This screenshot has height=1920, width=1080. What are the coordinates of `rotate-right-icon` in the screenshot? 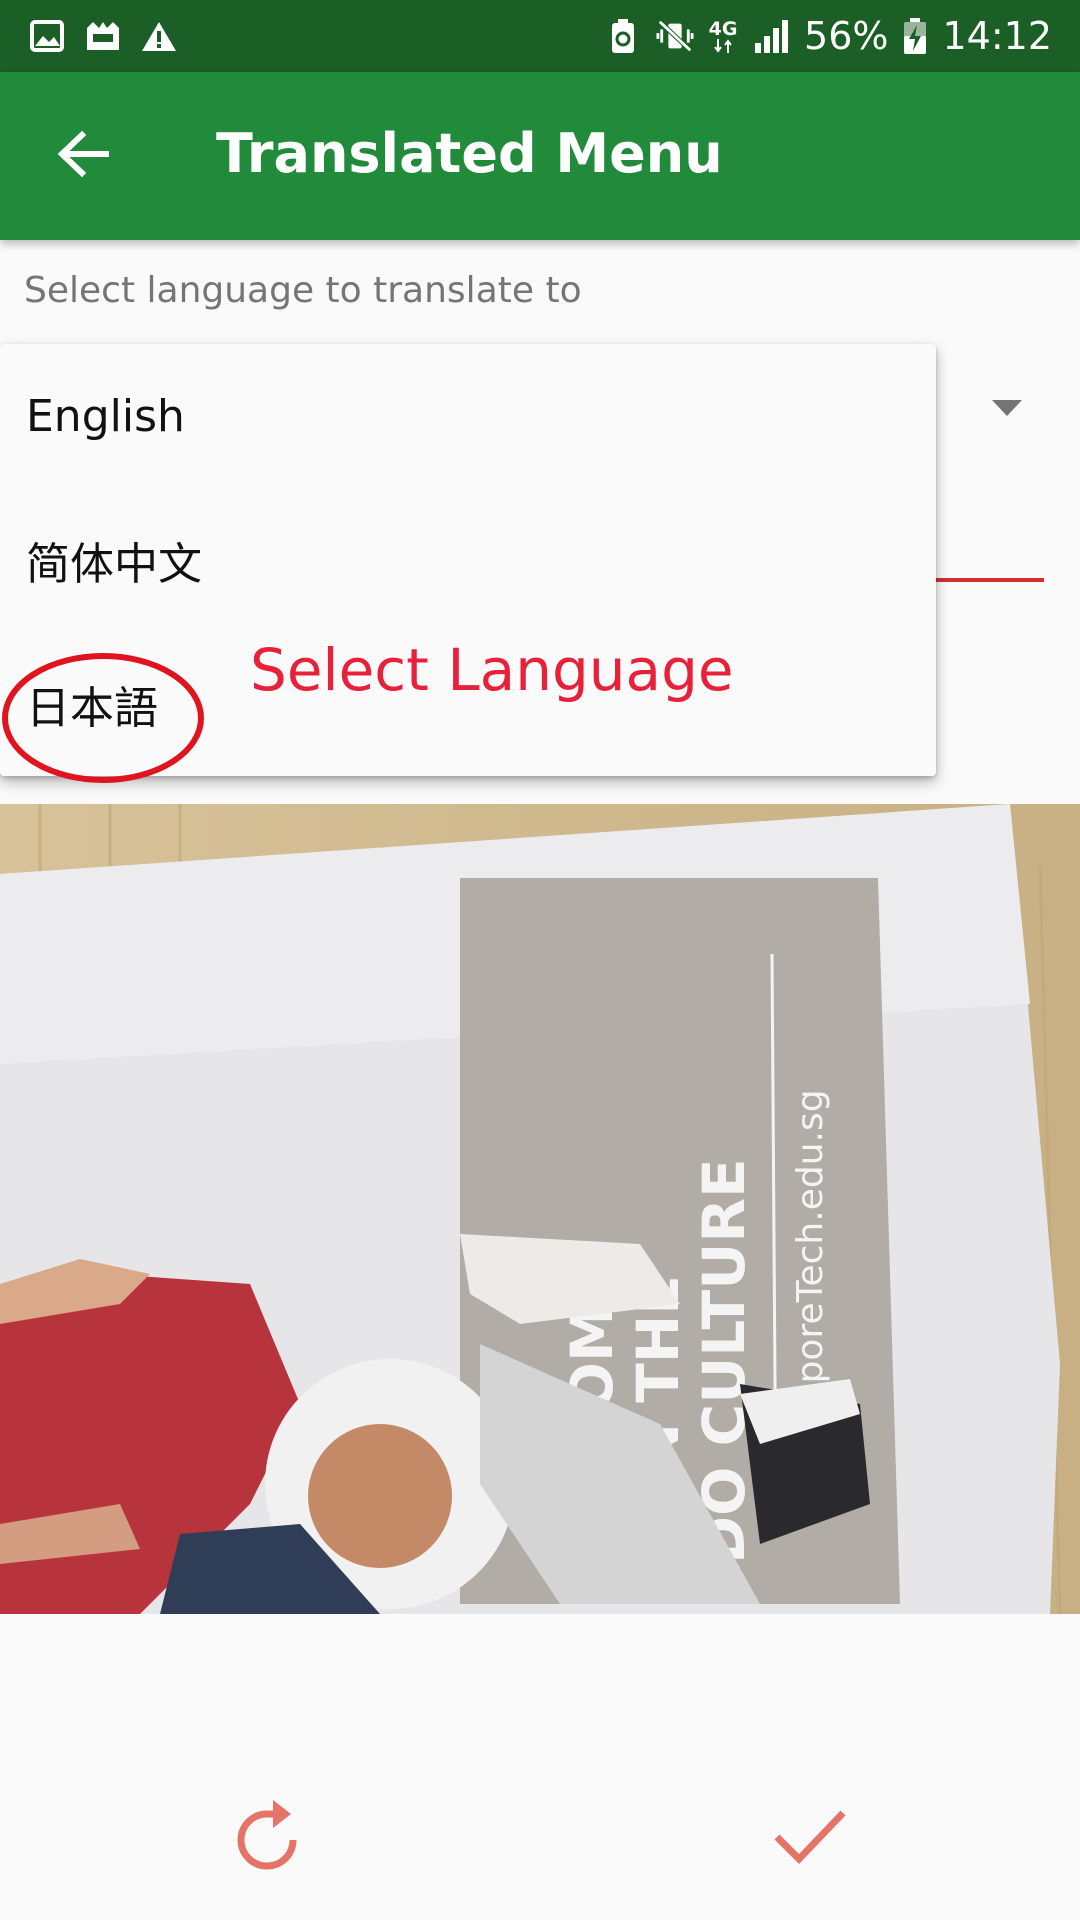 It's located at (270, 1838).